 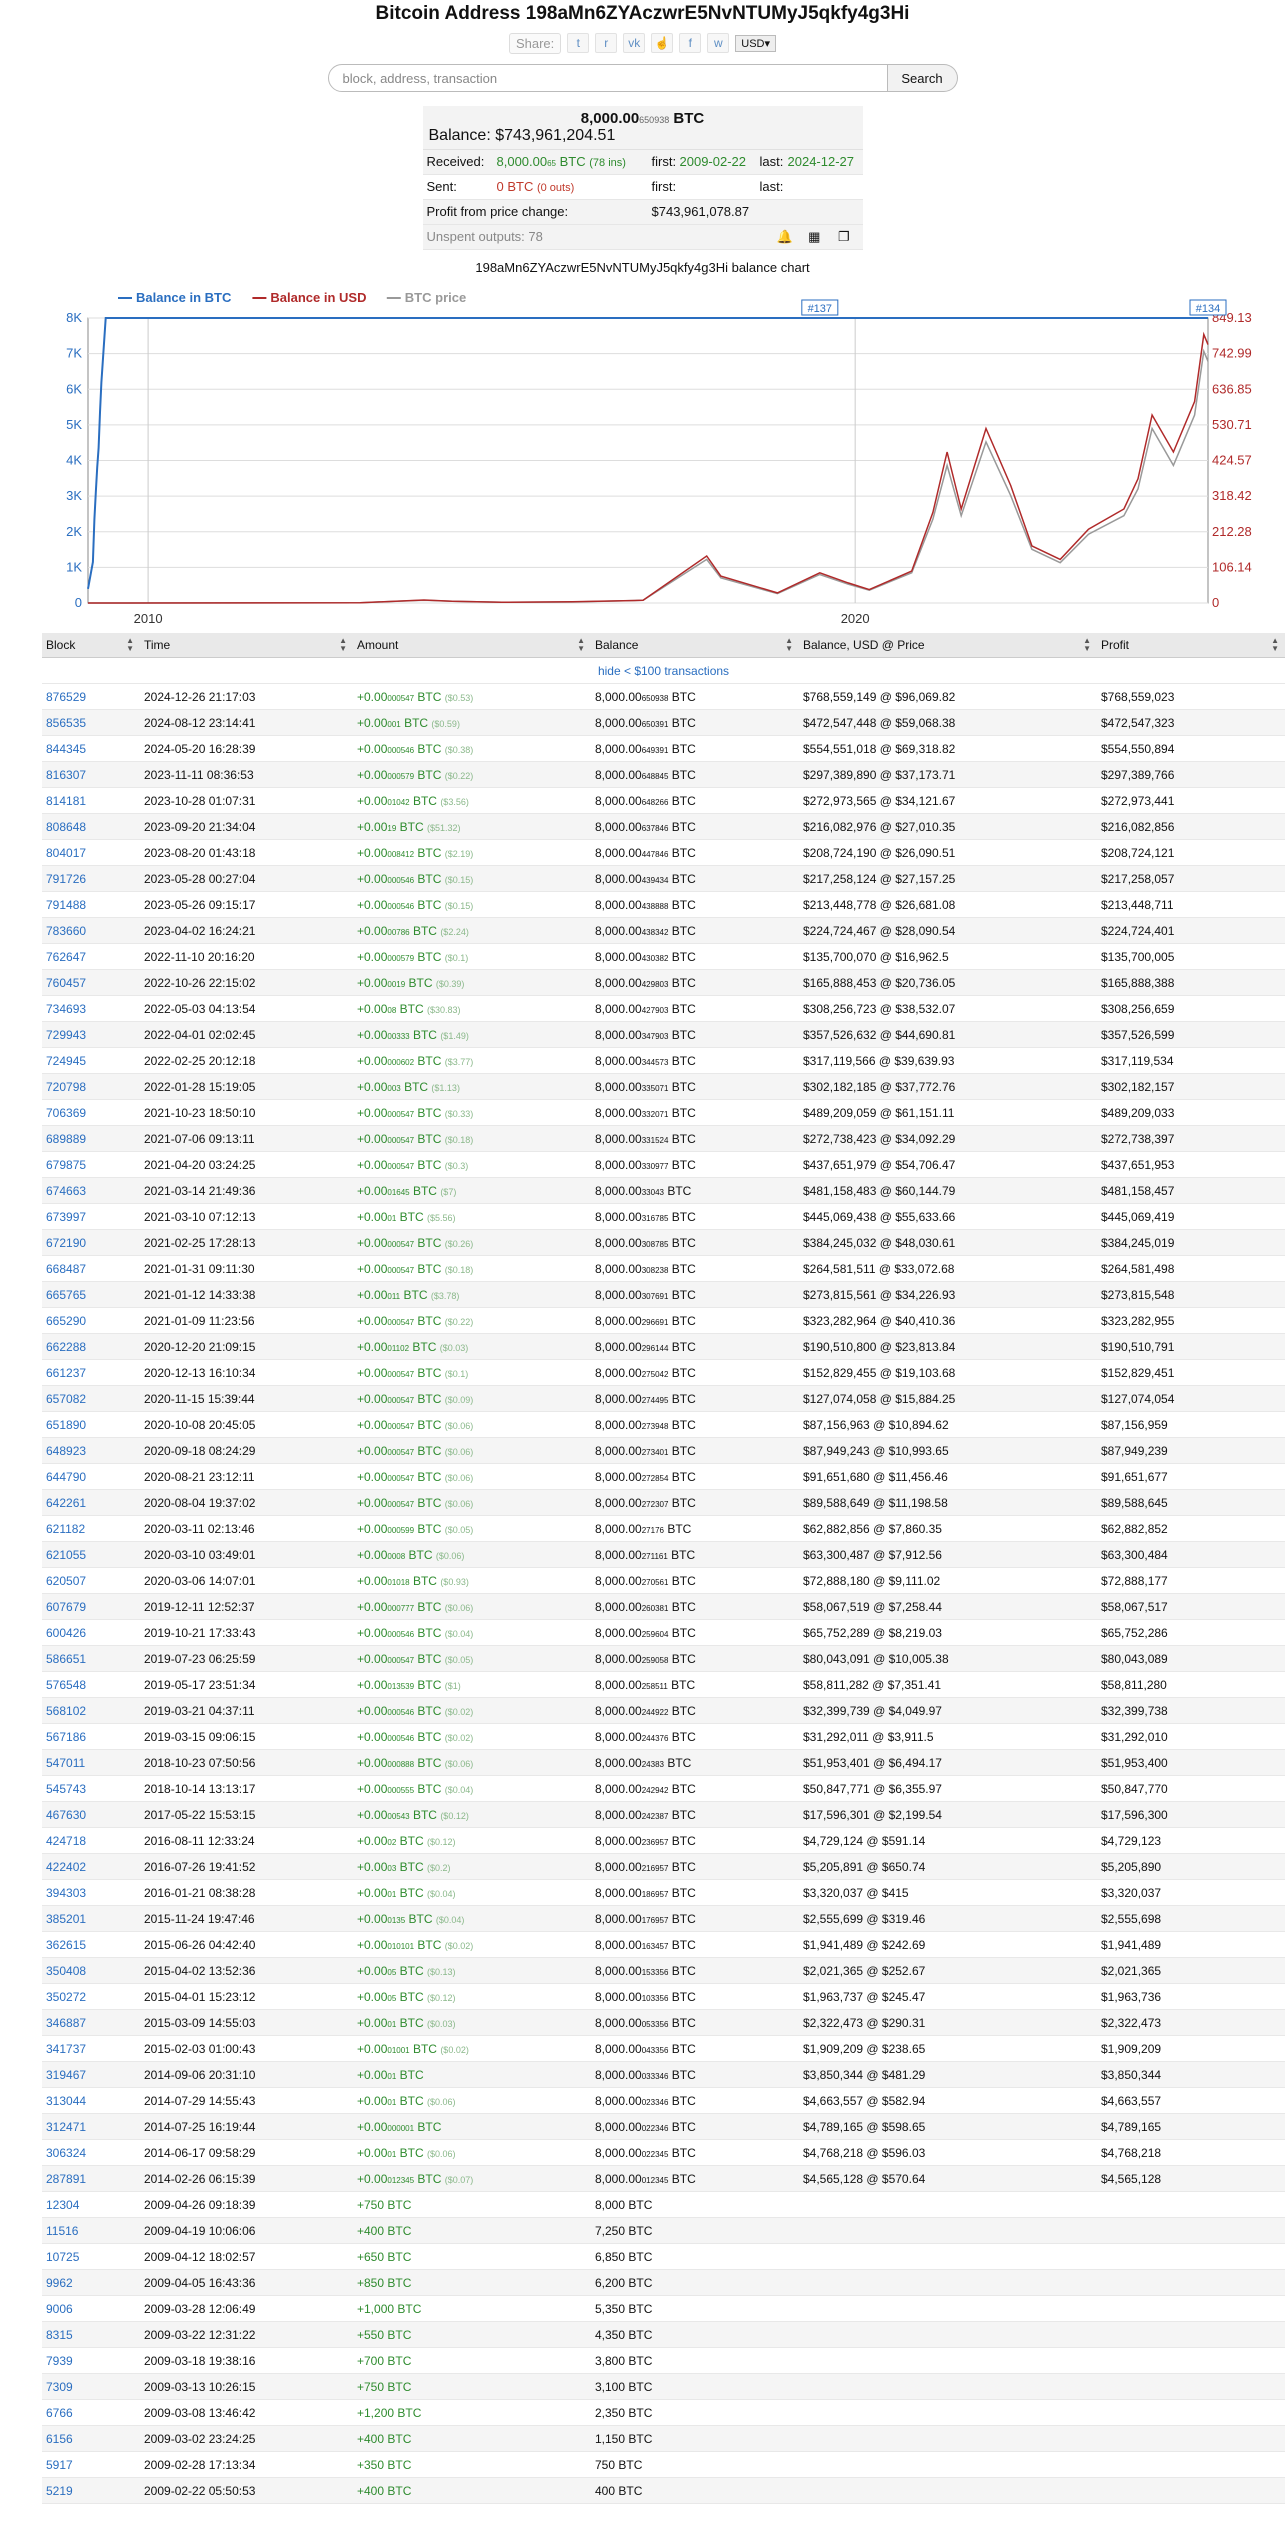 What do you see at coordinates (922, 78) in the screenshot?
I see `search-button: Search` at bounding box center [922, 78].